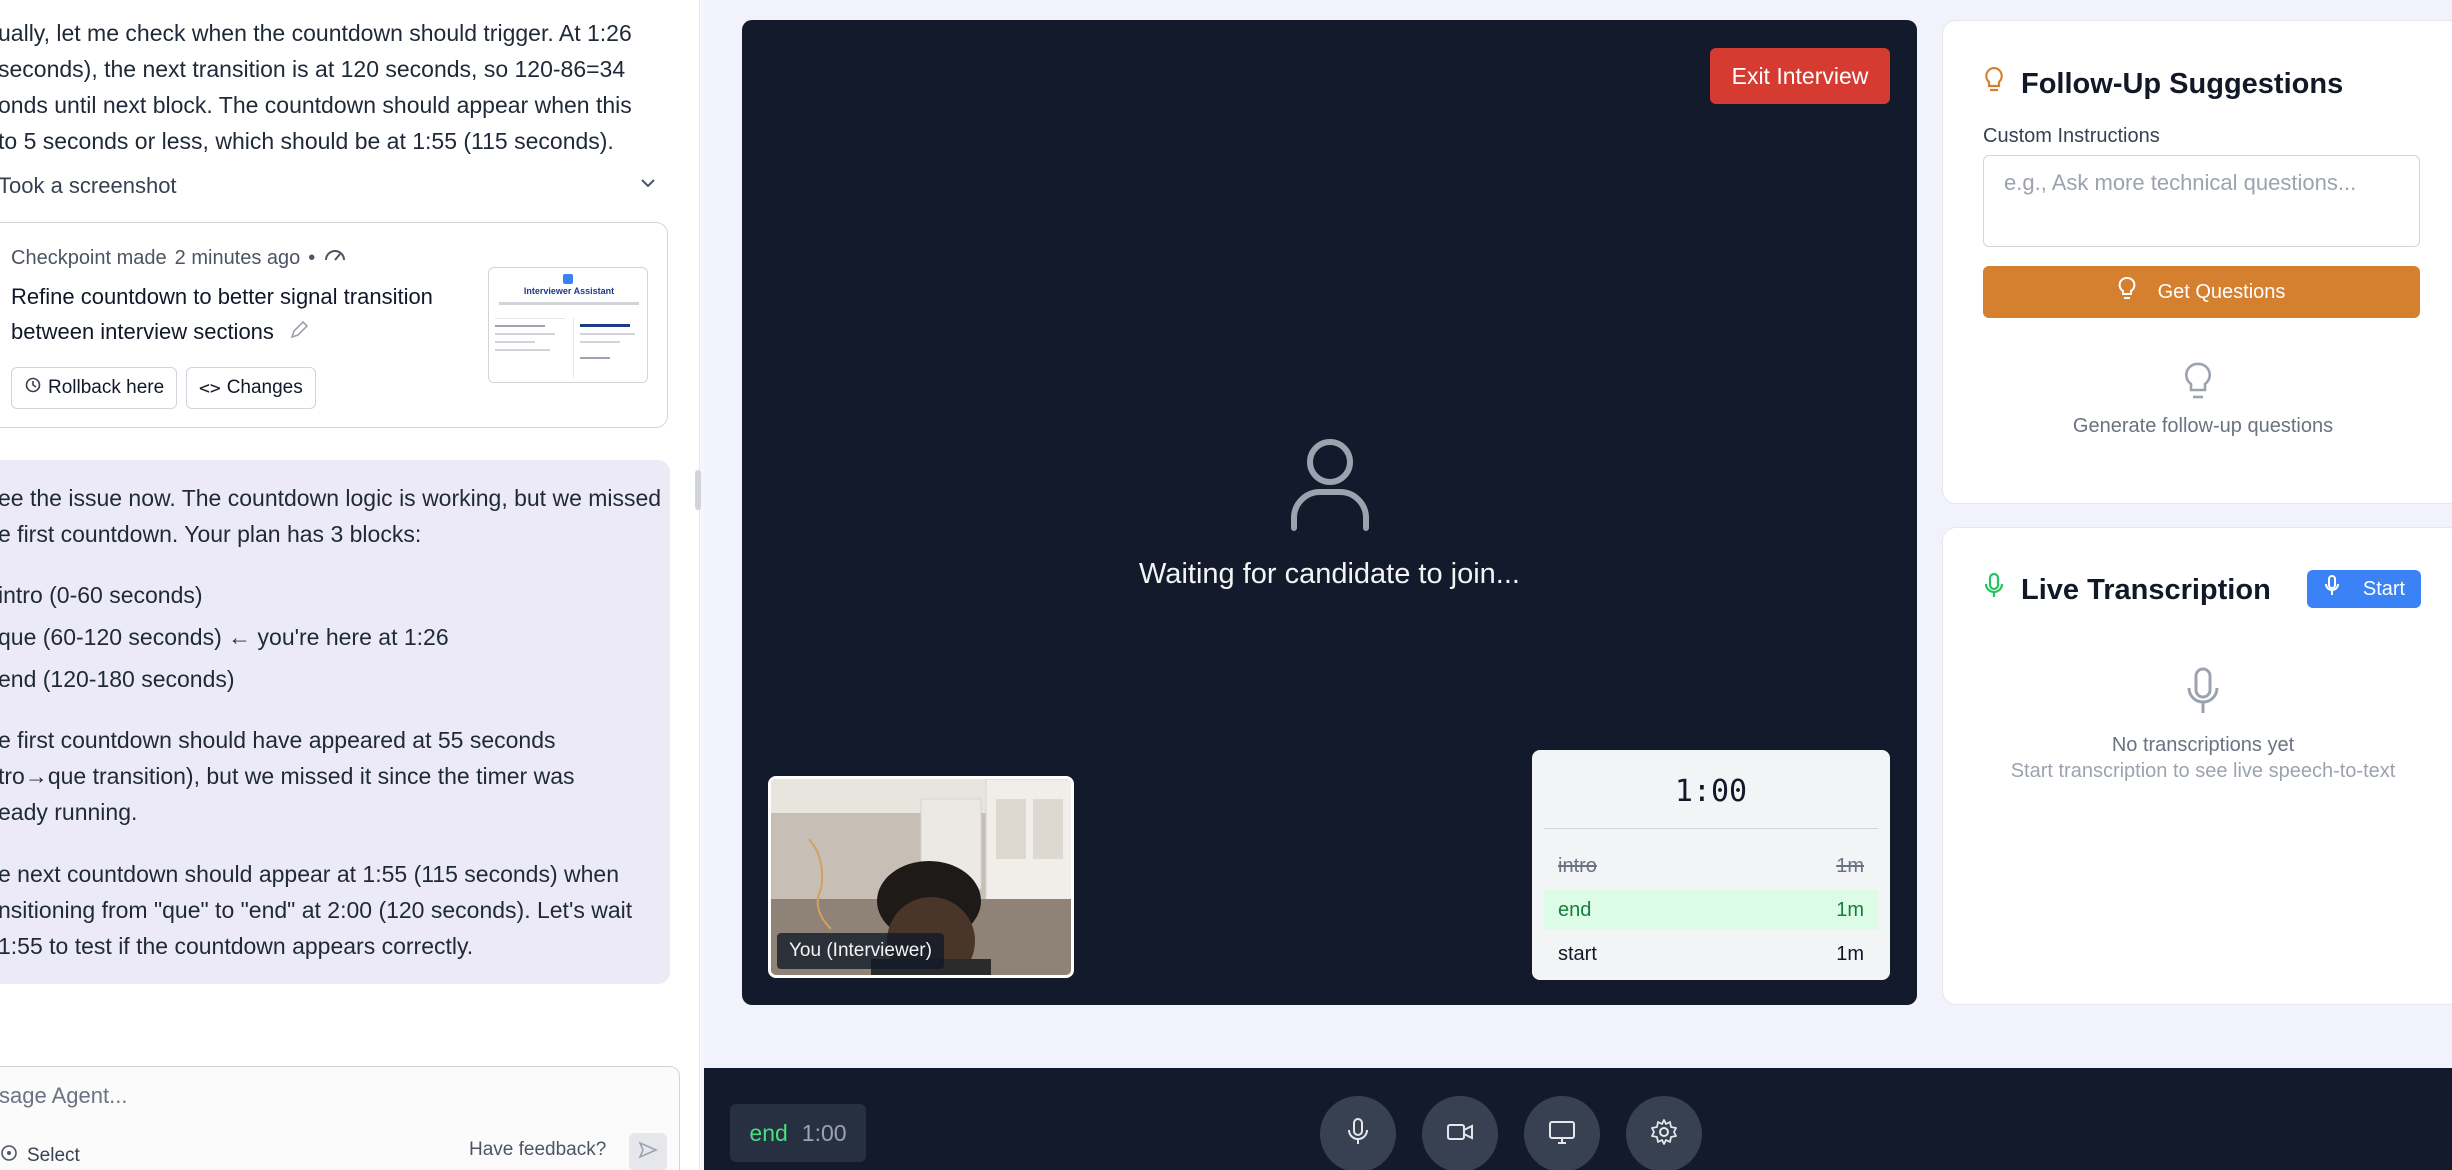 This screenshot has height=1170, width=2452. What do you see at coordinates (1575, 909) in the screenshot?
I see `block-name: end` at bounding box center [1575, 909].